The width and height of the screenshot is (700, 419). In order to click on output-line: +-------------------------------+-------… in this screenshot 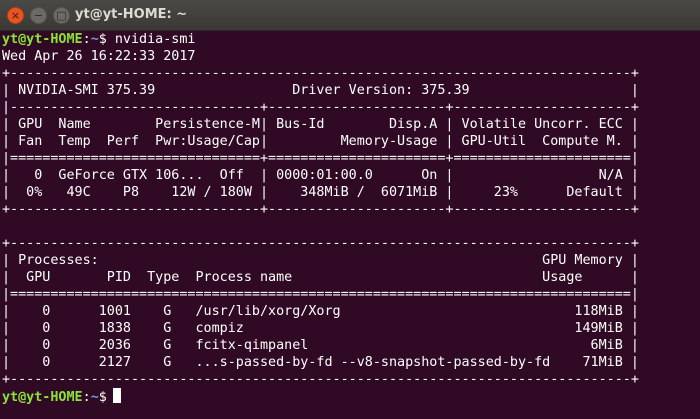, I will do `click(320, 209)`.